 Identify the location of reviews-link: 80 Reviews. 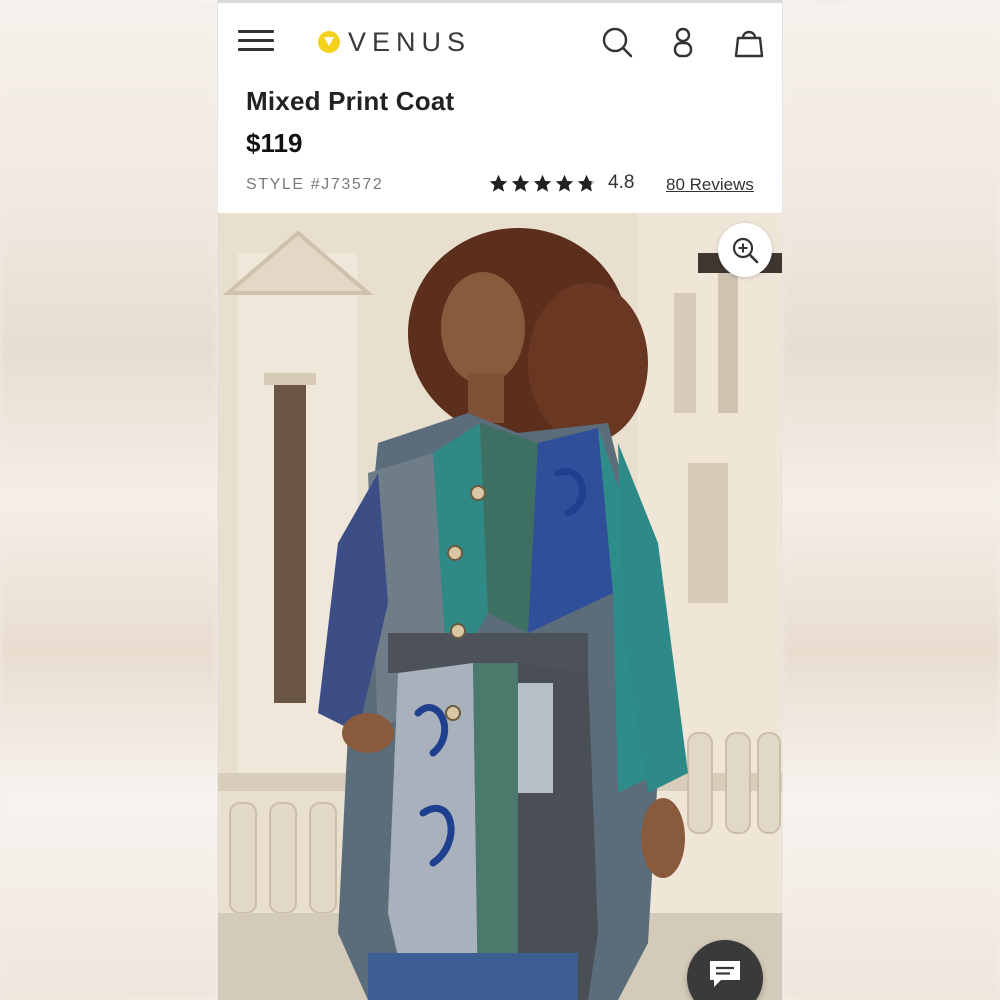
(710, 185).